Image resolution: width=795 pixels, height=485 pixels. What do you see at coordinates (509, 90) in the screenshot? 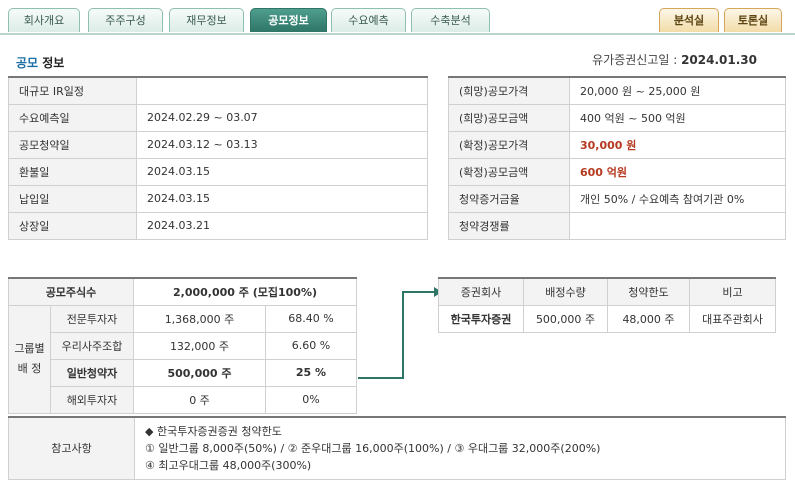
I see `row-label: (희망)공모가격` at bounding box center [509, 90].